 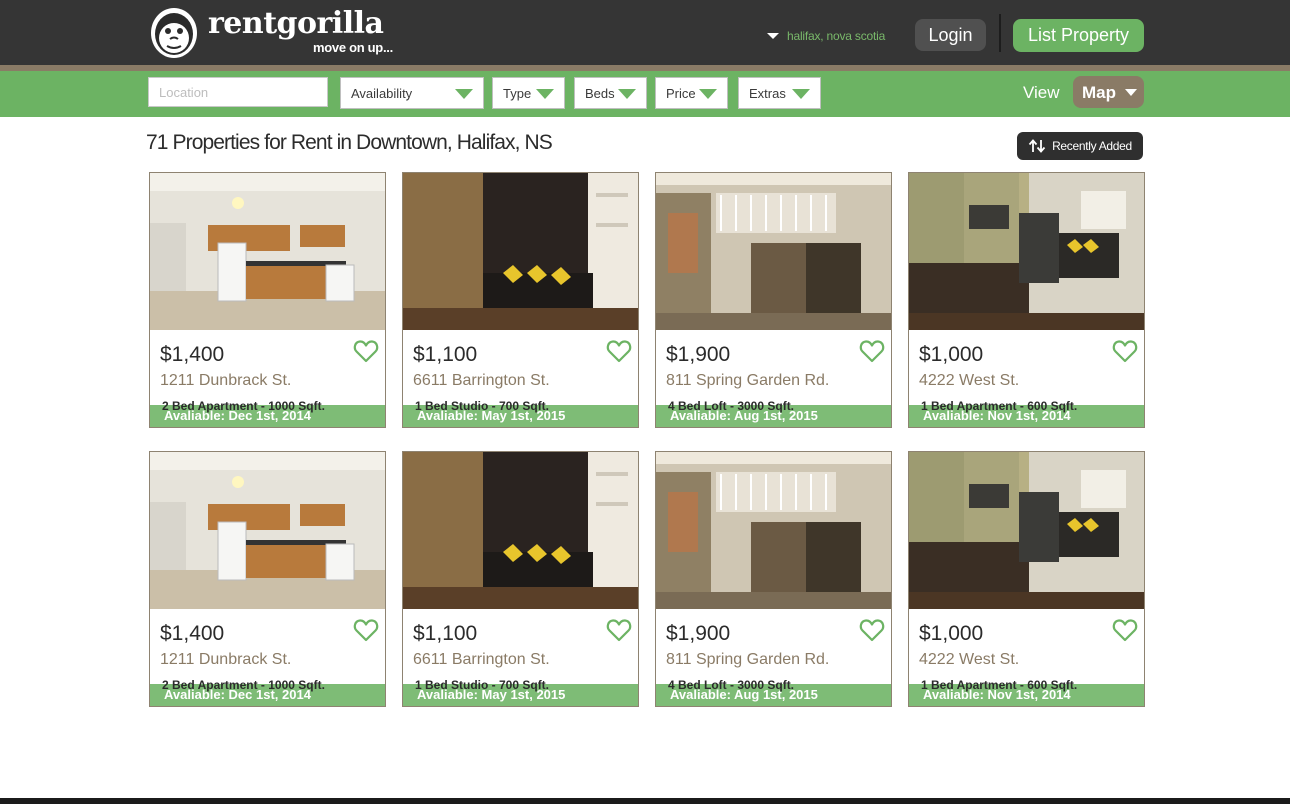 I want to click on footer-bar, so click(x=645, y=801).